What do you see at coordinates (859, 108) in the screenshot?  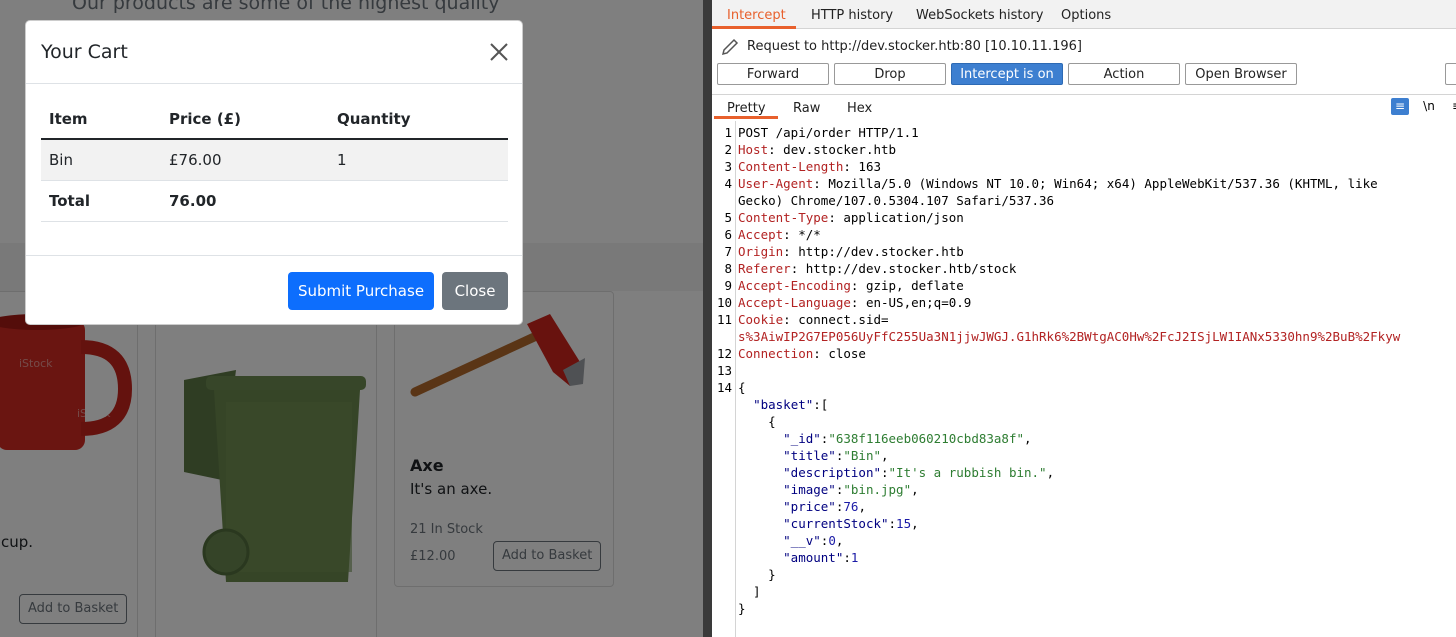 I see `tab-hex: Hex` at bounding box center [859, 108].